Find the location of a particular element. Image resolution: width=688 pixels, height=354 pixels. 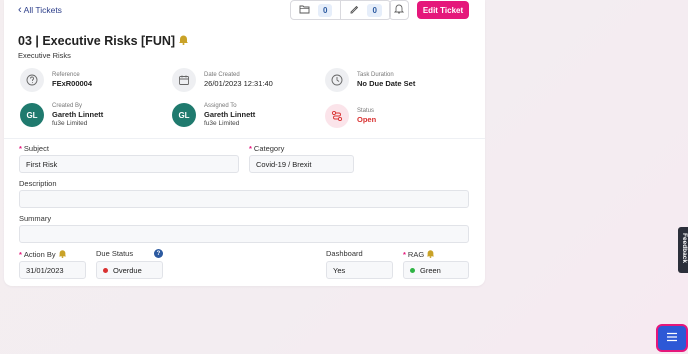

due-status-field: Overdue is located at coordinates (129, 270).